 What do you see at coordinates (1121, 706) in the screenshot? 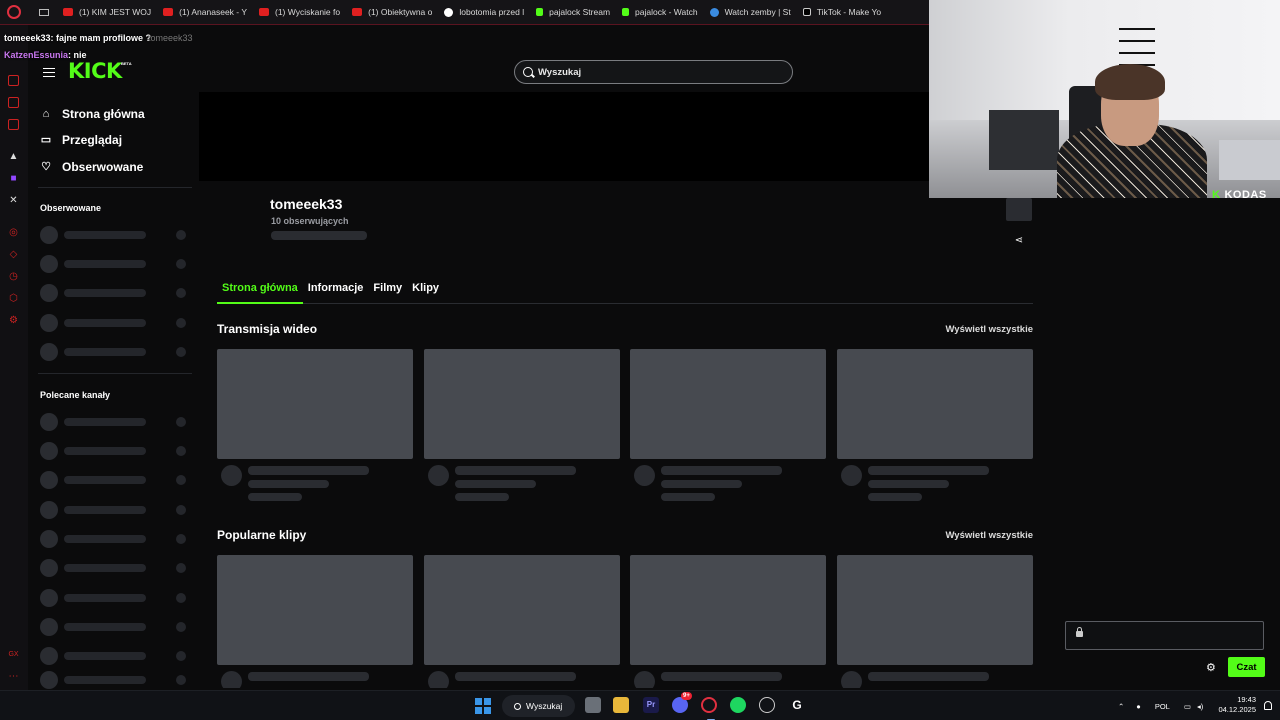
I see `chevron-up-icon: ⌃` at bounding box center [1121, 706].